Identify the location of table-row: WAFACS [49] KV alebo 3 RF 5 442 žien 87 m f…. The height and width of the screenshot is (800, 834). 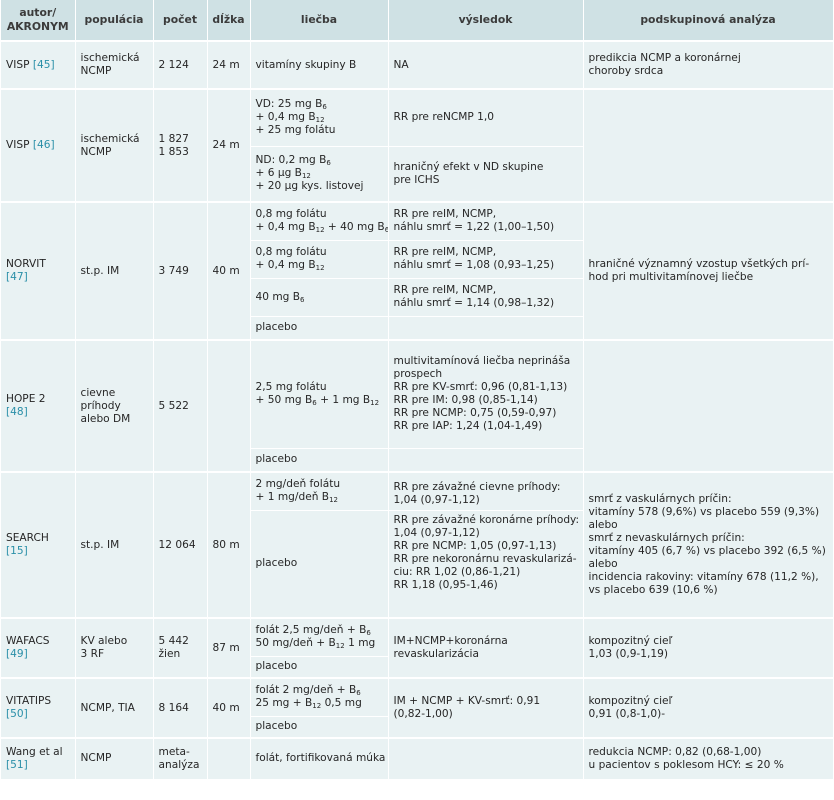
(417, 648).